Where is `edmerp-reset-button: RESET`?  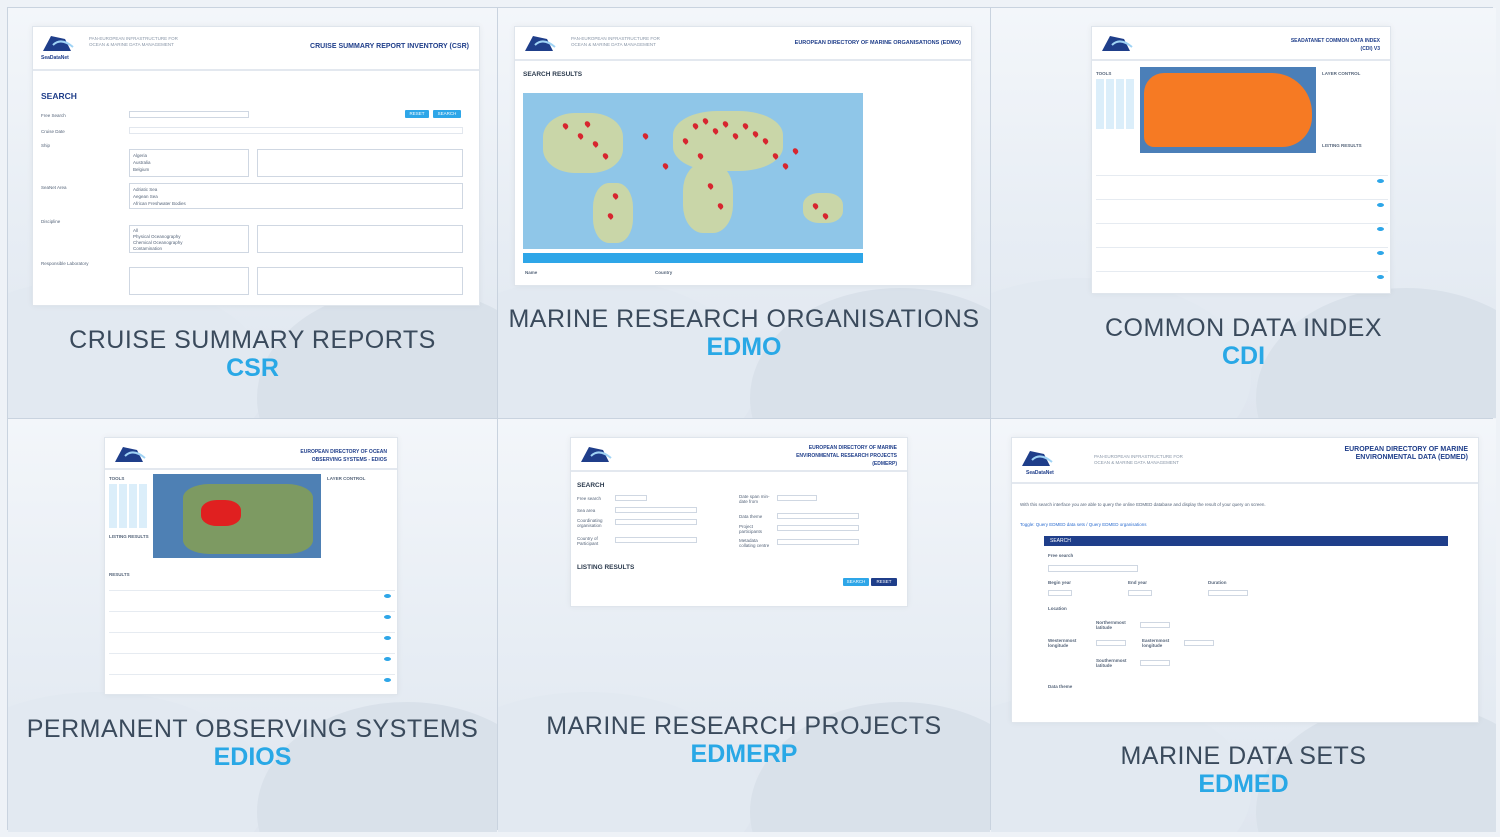
edmerp-reset-button: RESET is located at coordinates (884, 582).